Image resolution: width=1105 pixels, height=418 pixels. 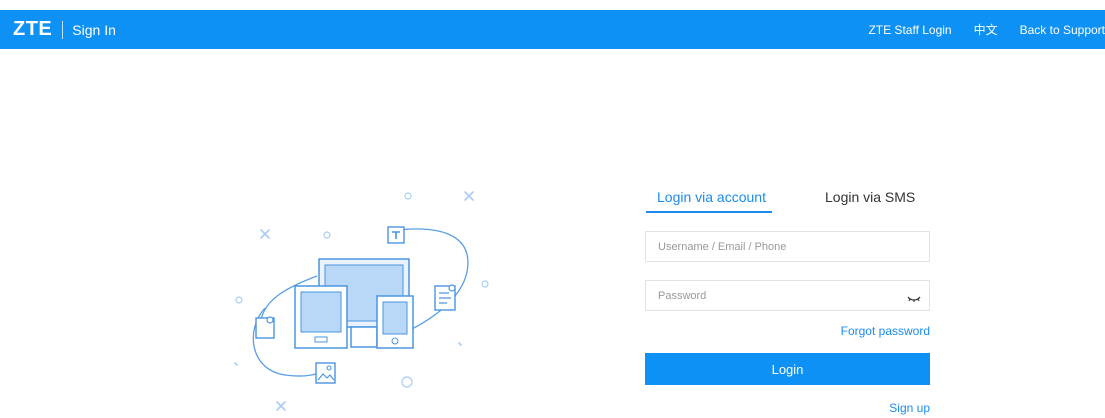 I want to click on password-input, so click(x=787, y=295).